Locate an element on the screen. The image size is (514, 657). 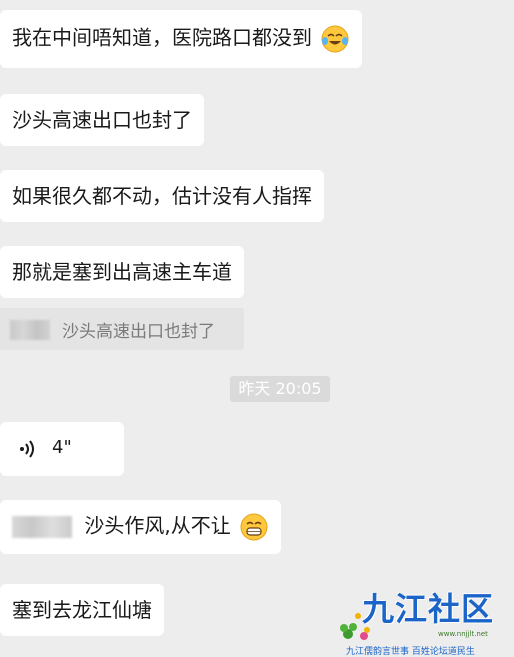
message-text: 那就是塞到出高速主车道 is located at coordinates (122, 272).